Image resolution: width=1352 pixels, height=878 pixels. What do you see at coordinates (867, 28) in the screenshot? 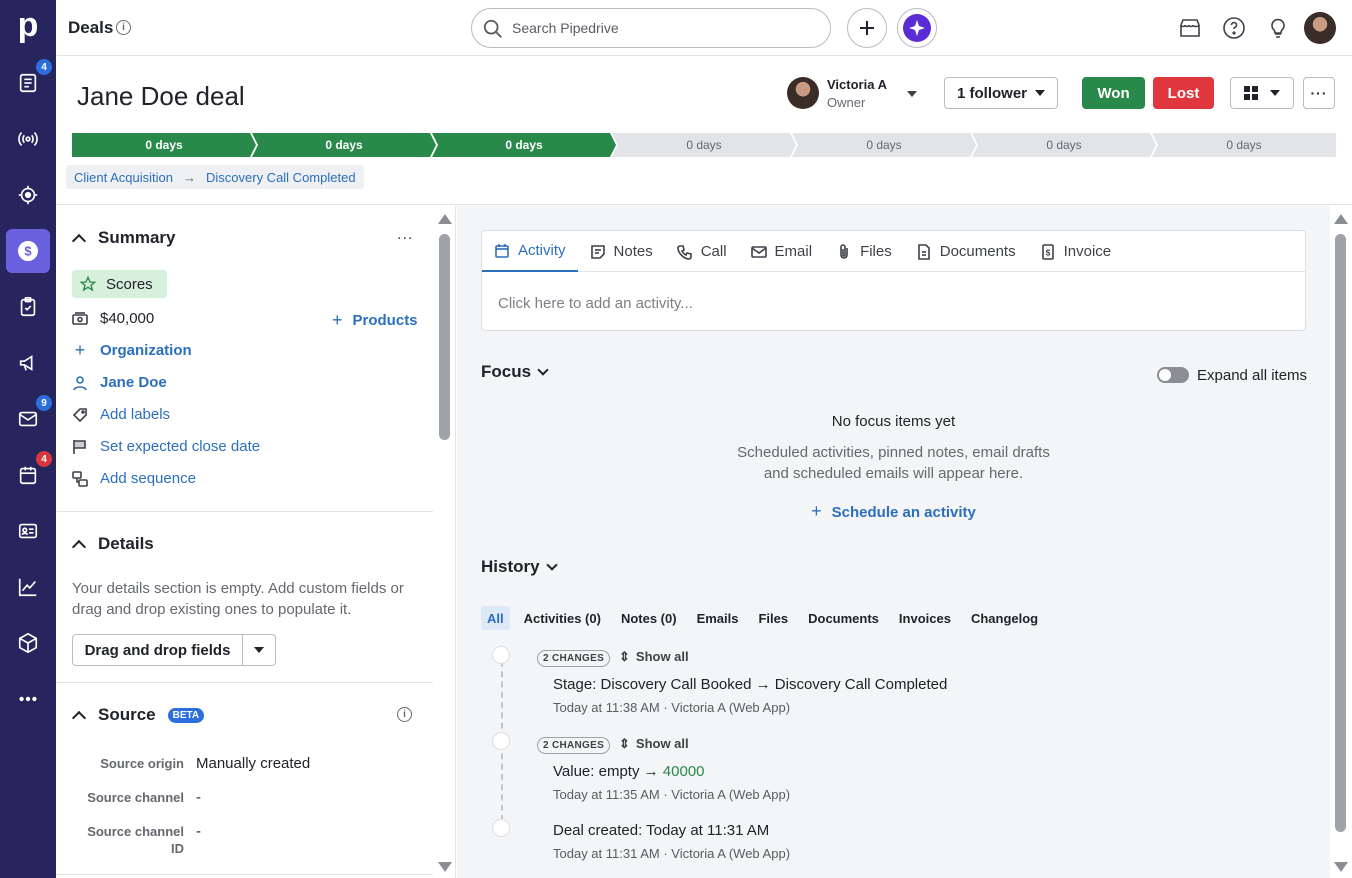
I see `quick-add-button` at bounding box center [867, 28].